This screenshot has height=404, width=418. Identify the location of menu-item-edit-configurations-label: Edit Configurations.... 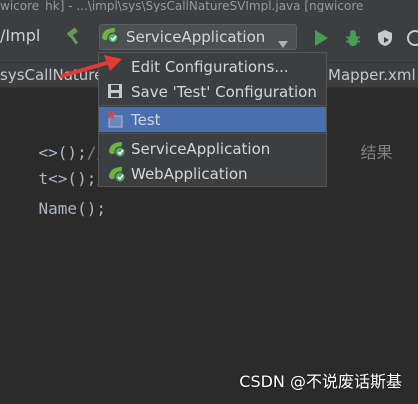
(210, 66).